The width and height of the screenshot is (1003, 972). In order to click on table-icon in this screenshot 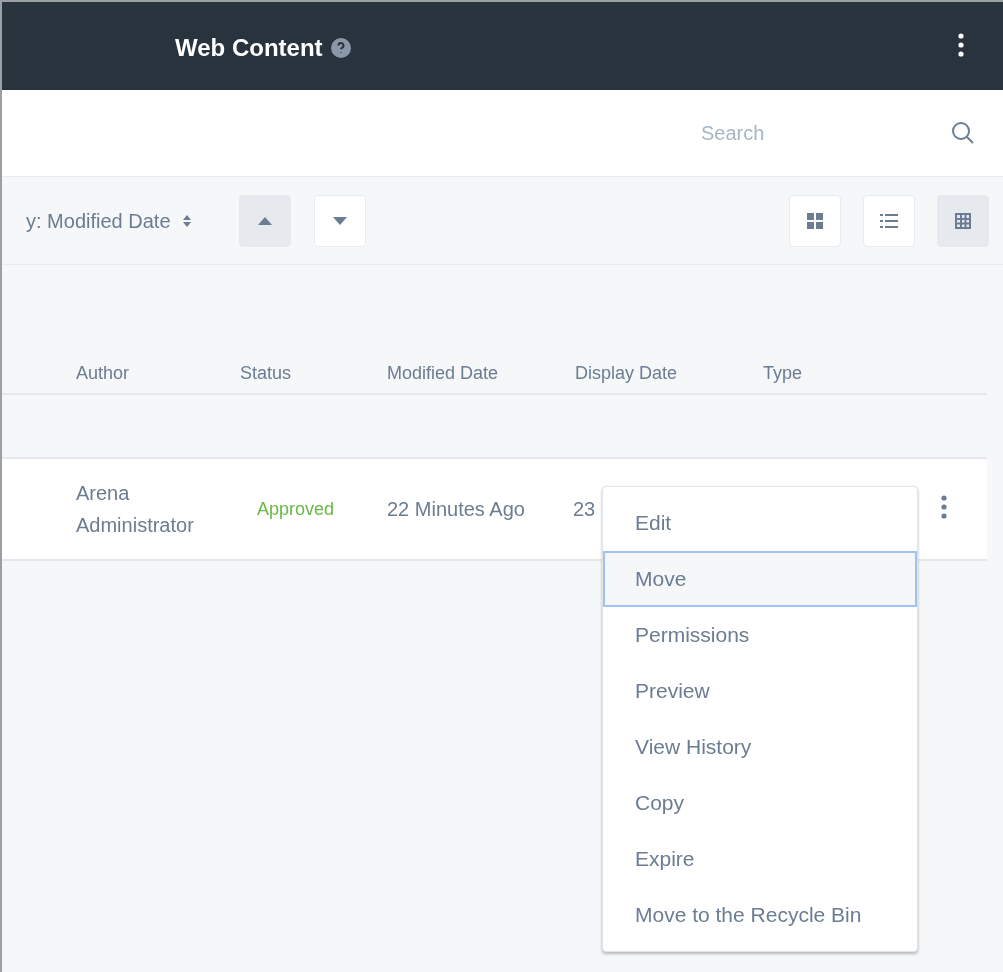, I will do `click(963, 220)`.